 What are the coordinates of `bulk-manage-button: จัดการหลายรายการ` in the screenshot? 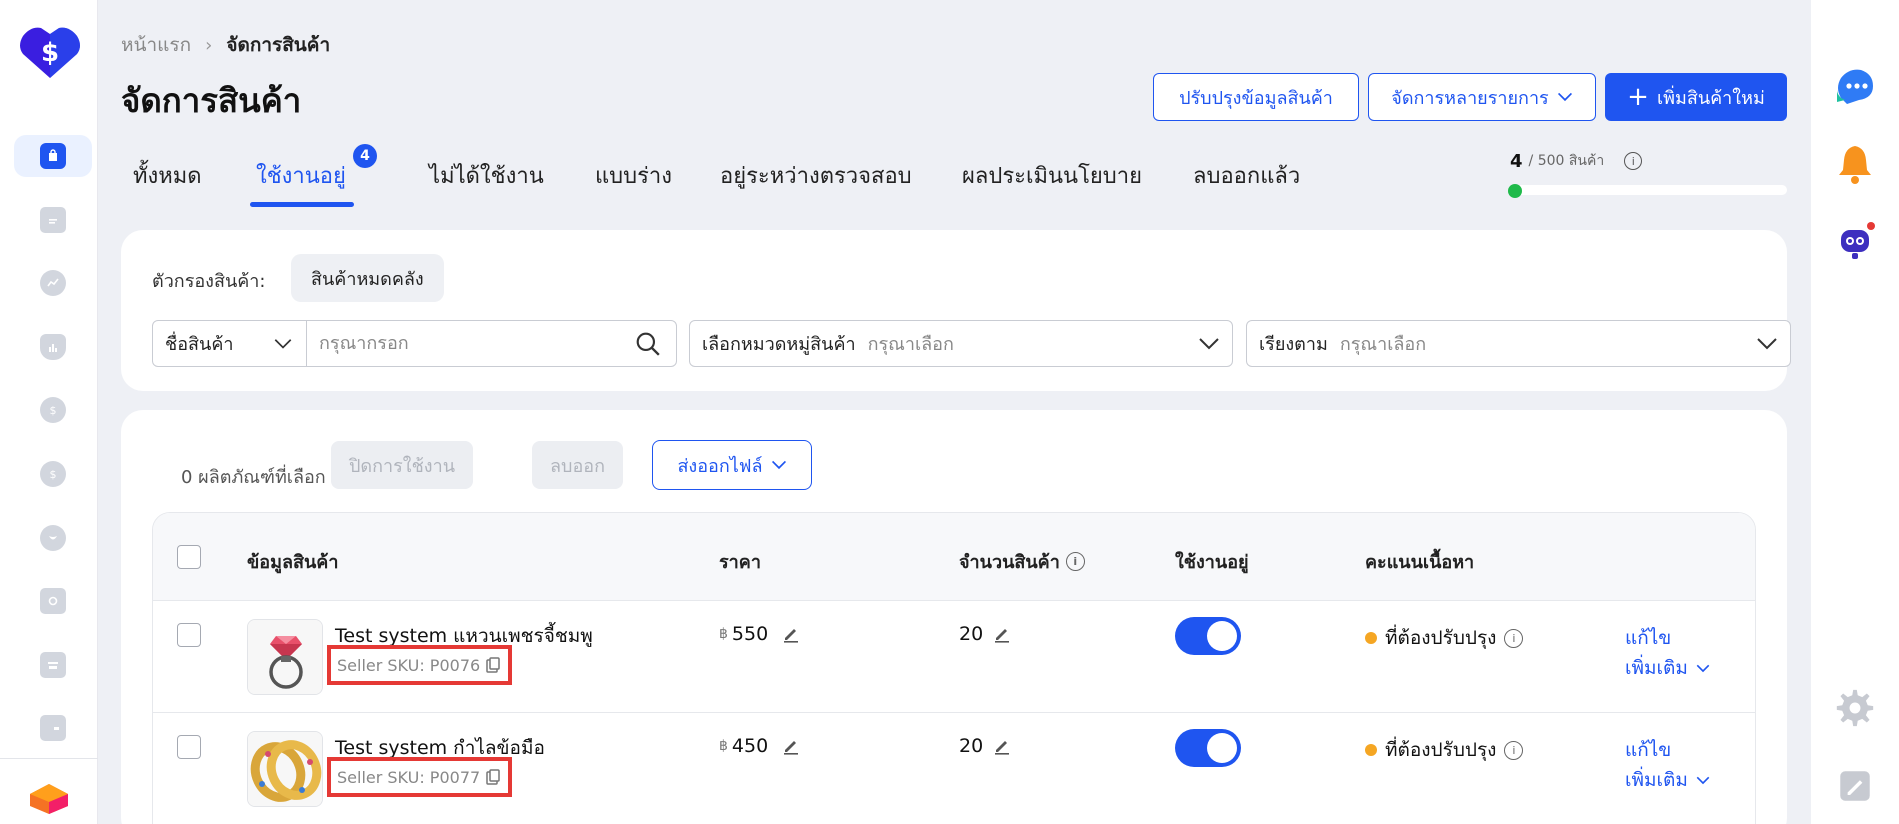 It's located at (1482, 97).